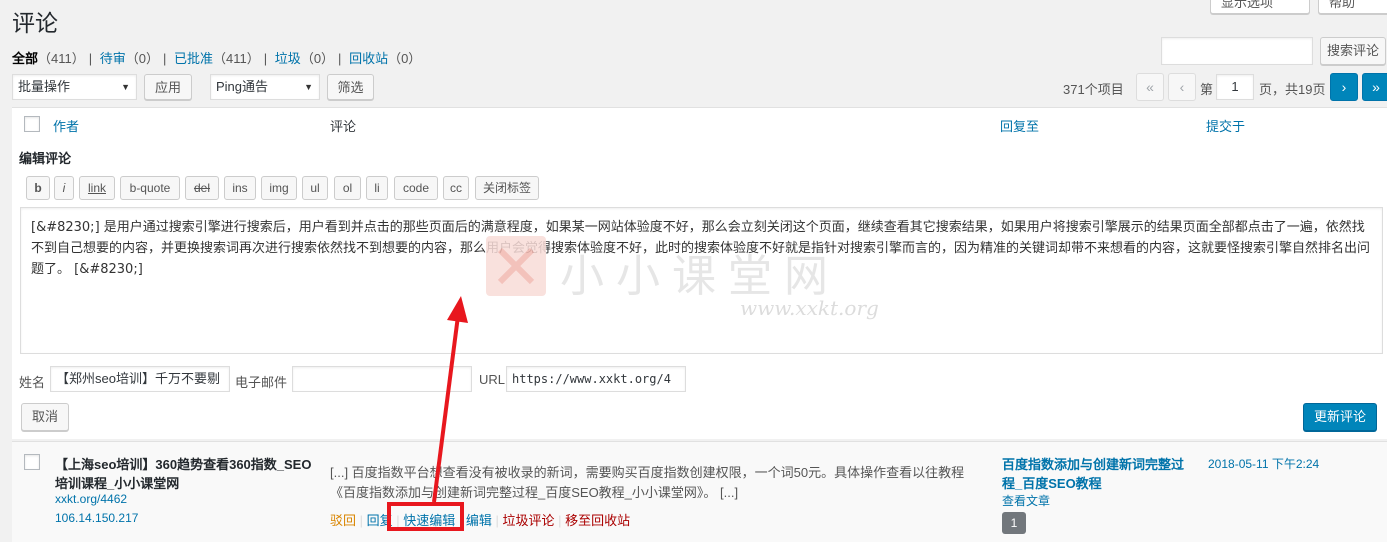 The width and height of the screenshot is (1387, 542). I want to click on watermark-text: 小小课堂网, so click(700, 276).